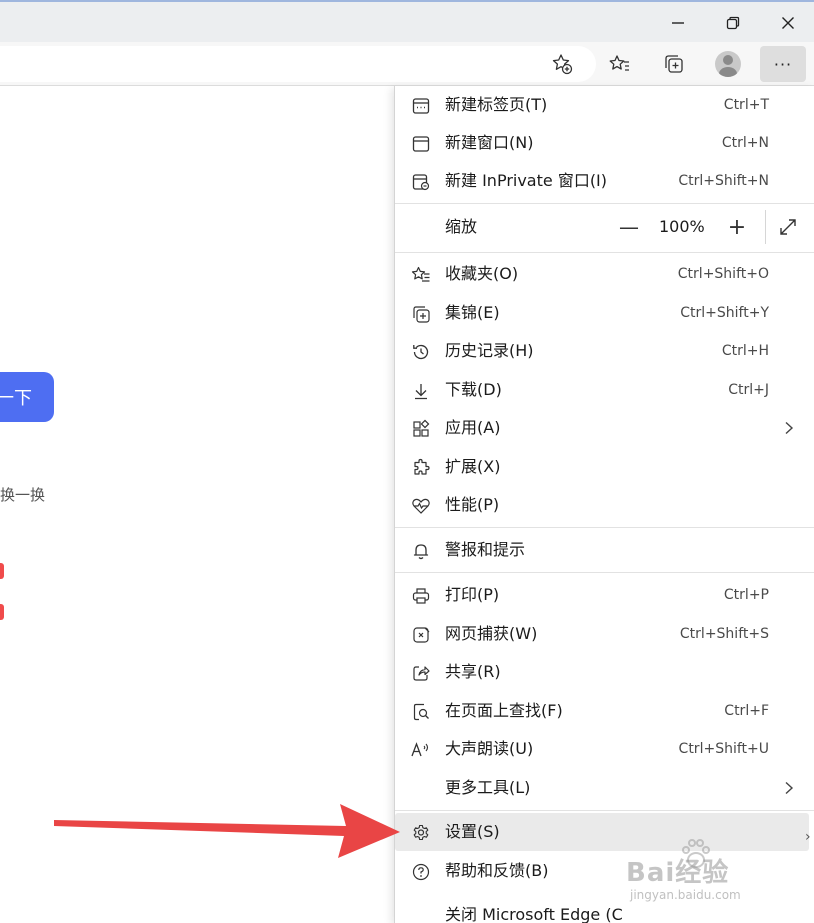 This screenshot has height=923, width=814. Describe the element at coordinates (604, 550) in the screenshot. I see `menu-item-alerts-and-tips: 警报和提示` at that location.